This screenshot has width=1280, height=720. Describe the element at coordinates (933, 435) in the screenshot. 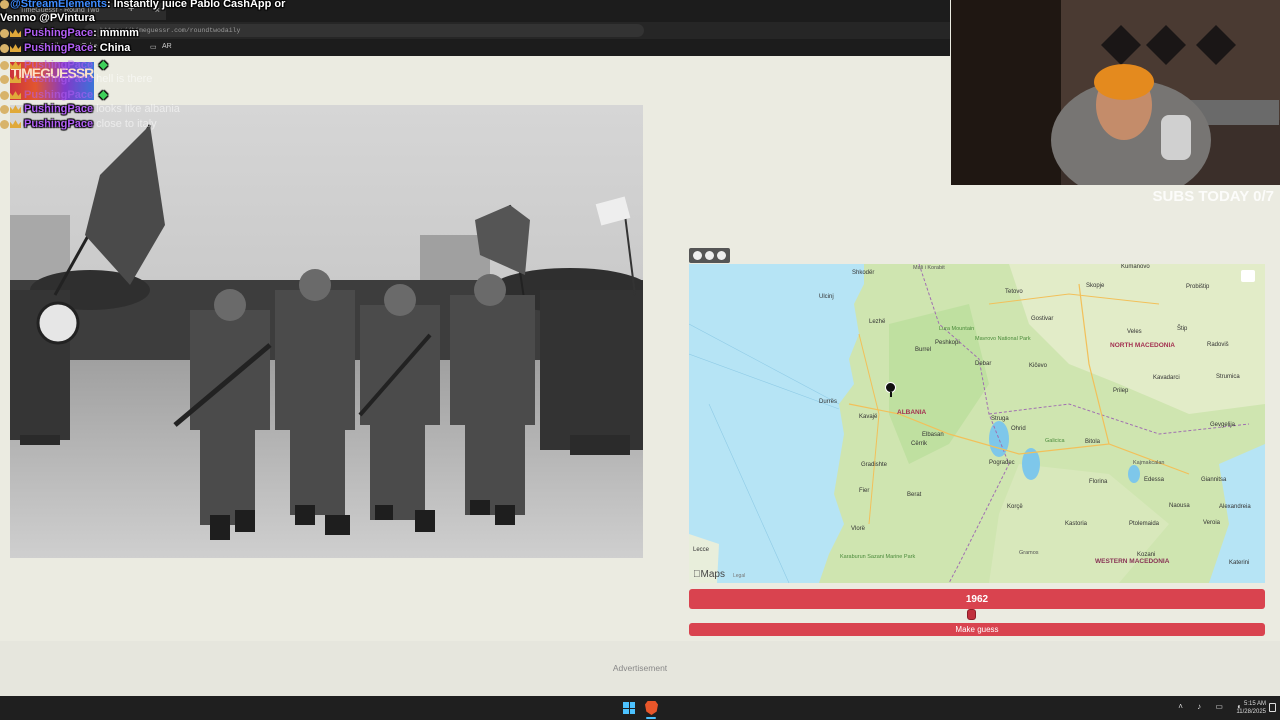

I see `map-label: Elbasan` at that location.